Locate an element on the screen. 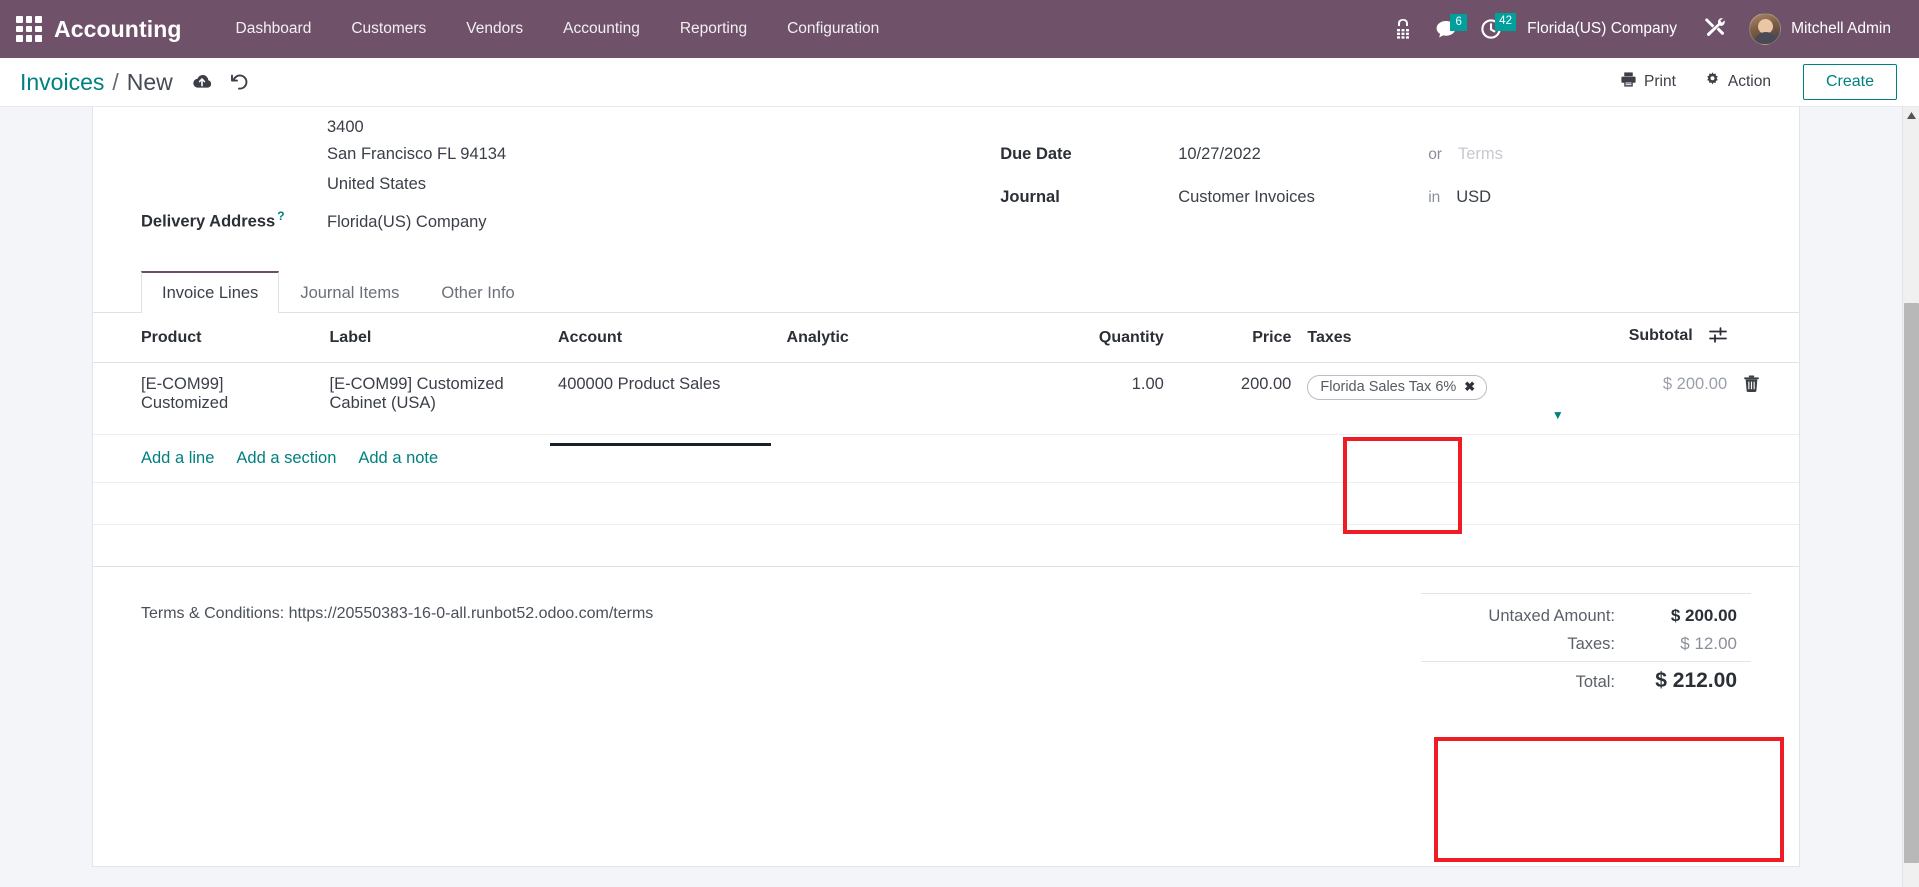 The width and height of the screenshot is (1919, 887). activities-badge: 42 is located at coordinates (1505, 22).